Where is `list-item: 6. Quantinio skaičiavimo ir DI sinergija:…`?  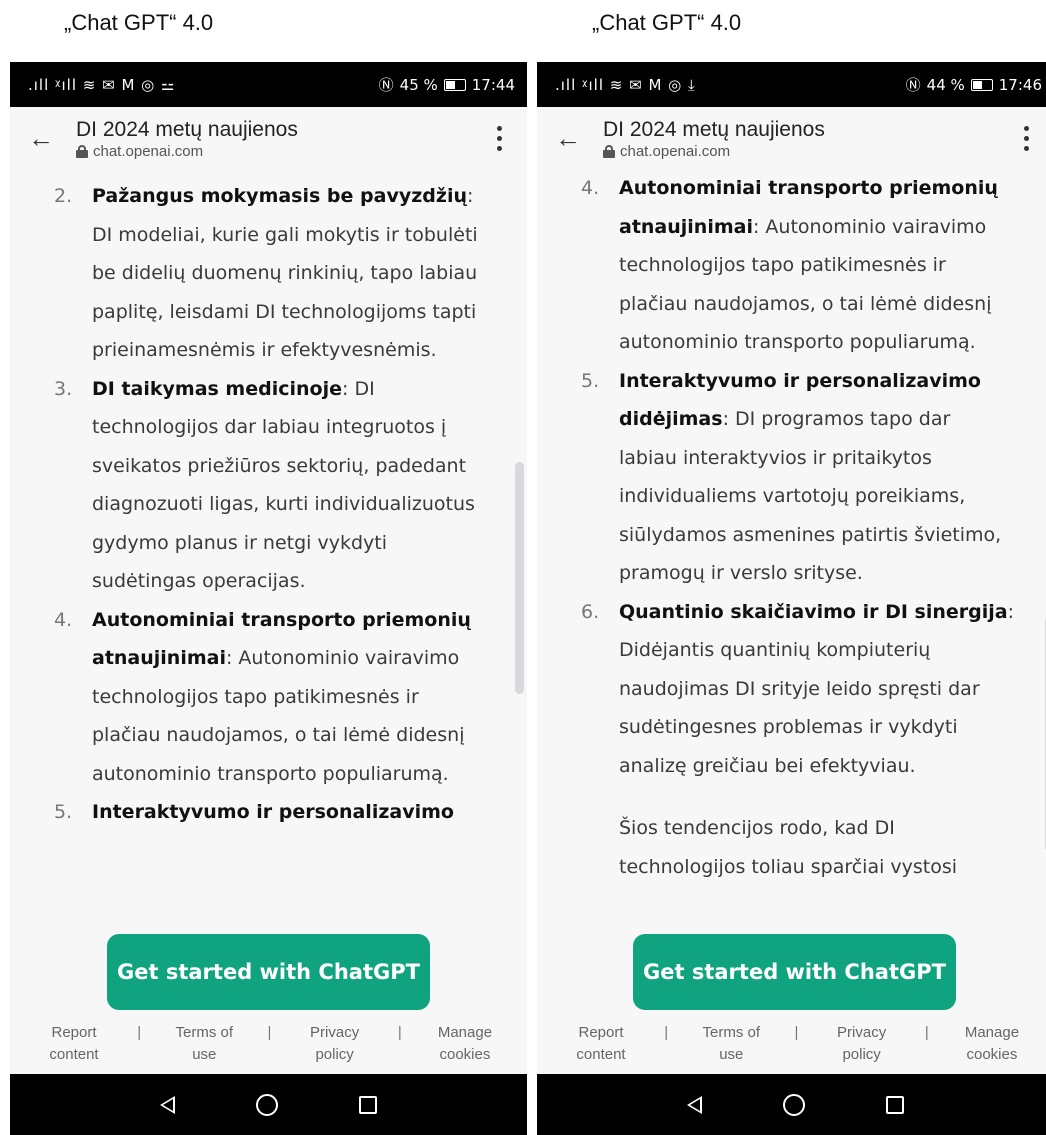
list-item: 6. Quantinio skaičiavimo ir DI sinergija:… is located at coordinates (775, 689).